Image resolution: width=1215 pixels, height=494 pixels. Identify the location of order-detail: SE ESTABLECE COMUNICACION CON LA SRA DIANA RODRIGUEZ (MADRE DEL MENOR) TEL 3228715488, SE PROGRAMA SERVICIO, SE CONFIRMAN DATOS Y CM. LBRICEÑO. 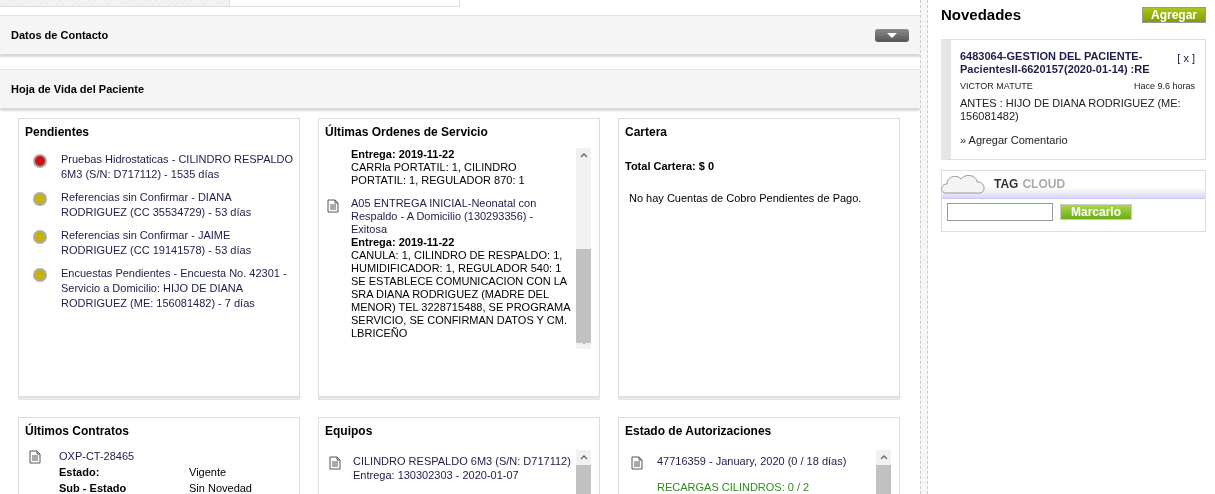
(460, 307).